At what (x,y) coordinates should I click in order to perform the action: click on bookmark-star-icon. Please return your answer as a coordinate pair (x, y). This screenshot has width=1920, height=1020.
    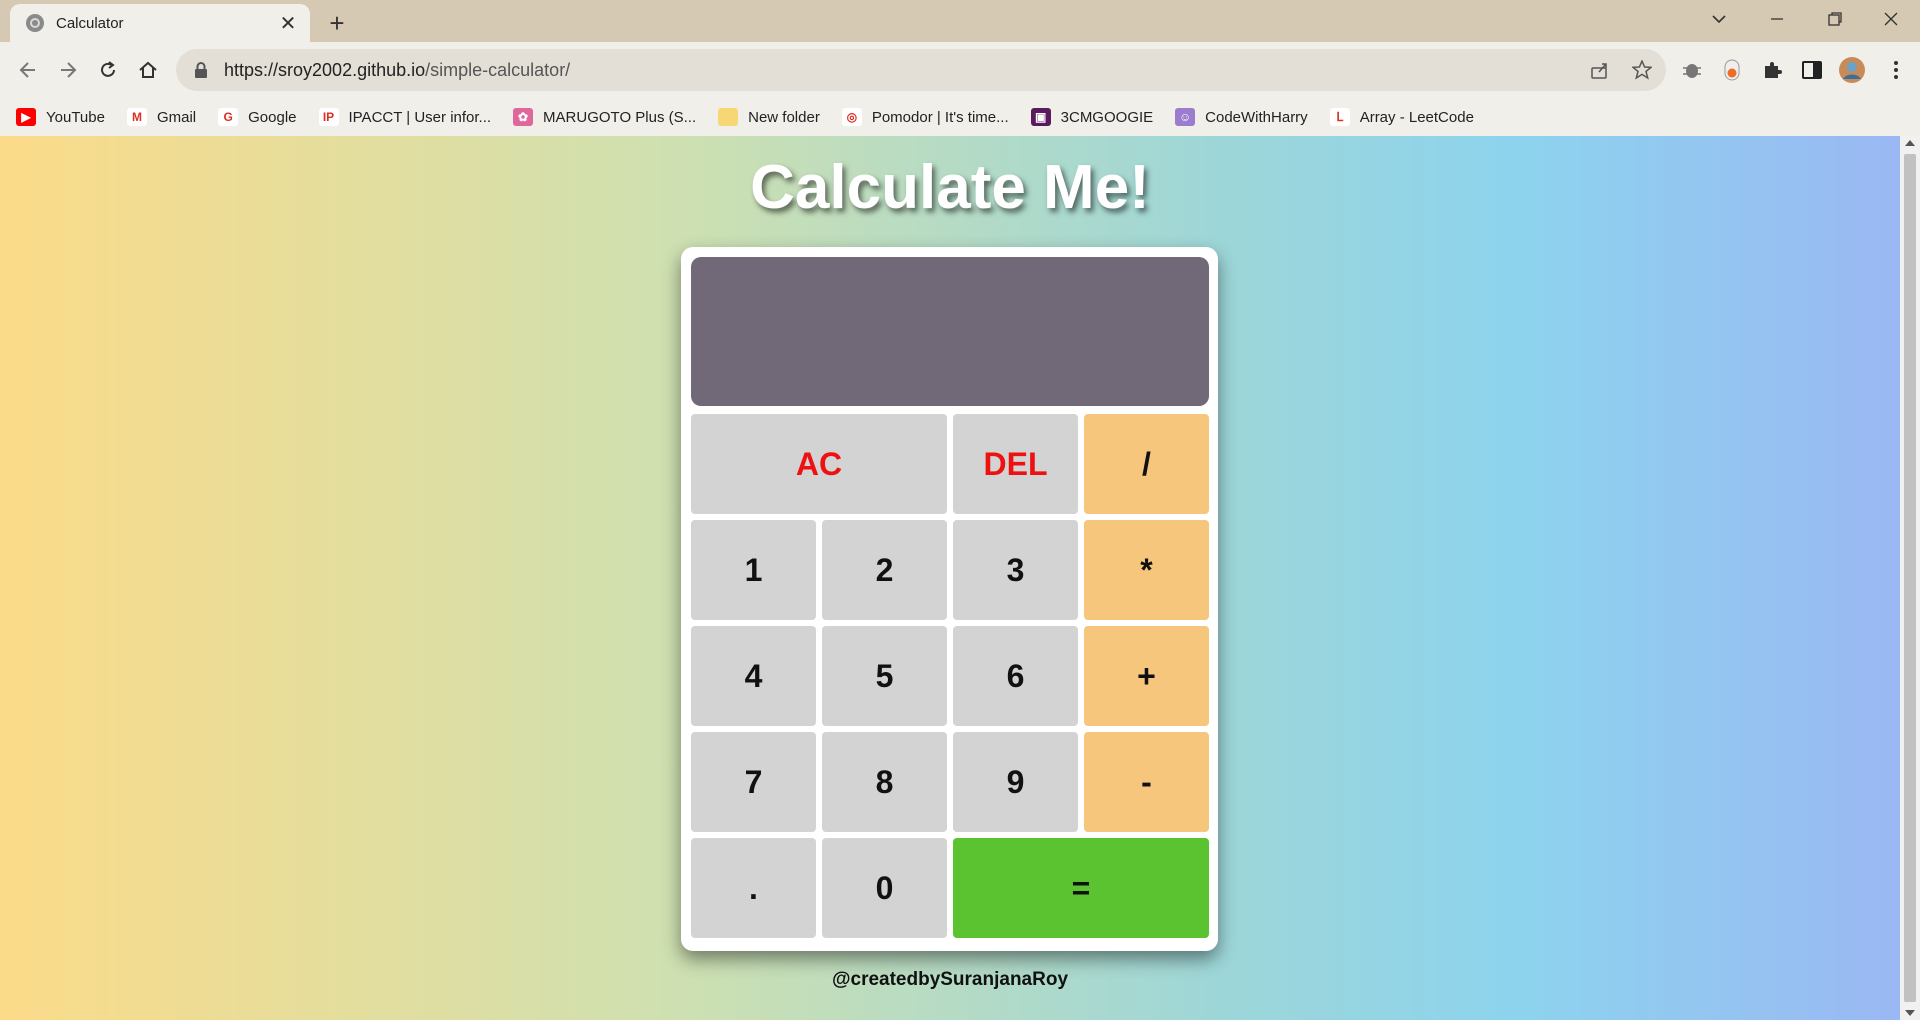
    Looking at the image, I should click on (1642, 70).